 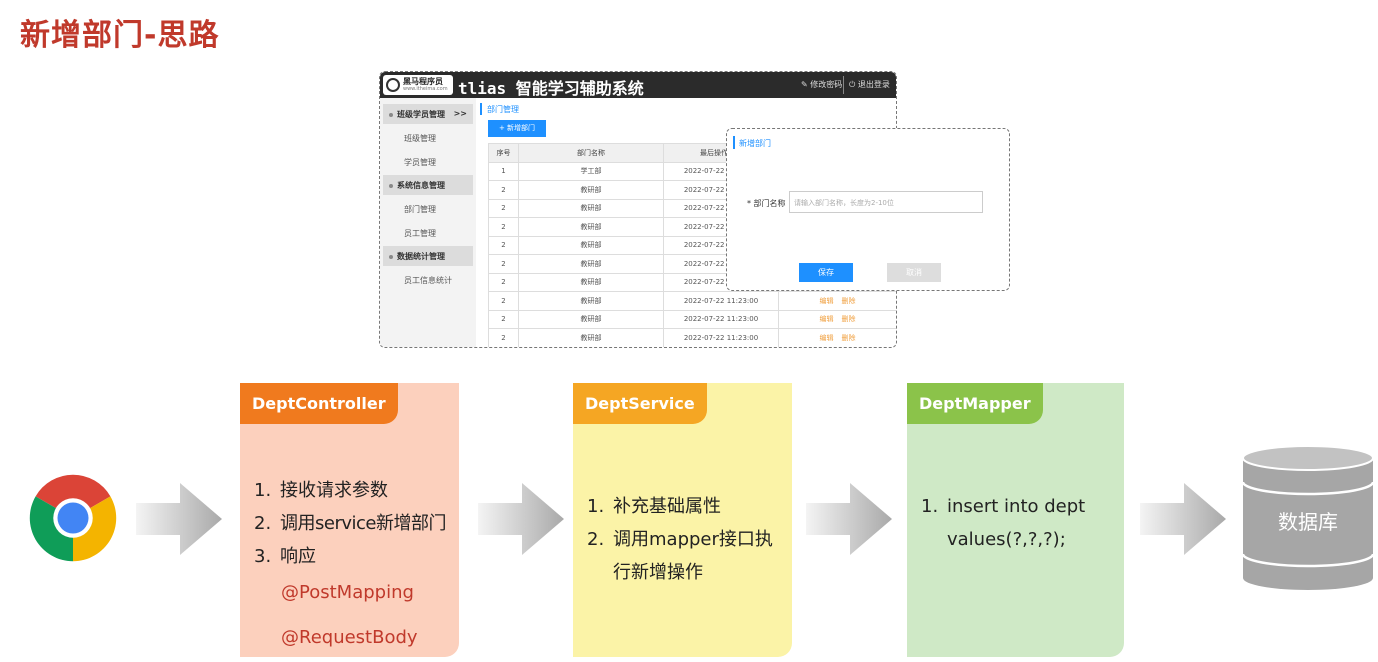 What do you see at coordinates (503, 171) in the screenshot?
I see `cell-no: 1` at bounding box center [503, 171].